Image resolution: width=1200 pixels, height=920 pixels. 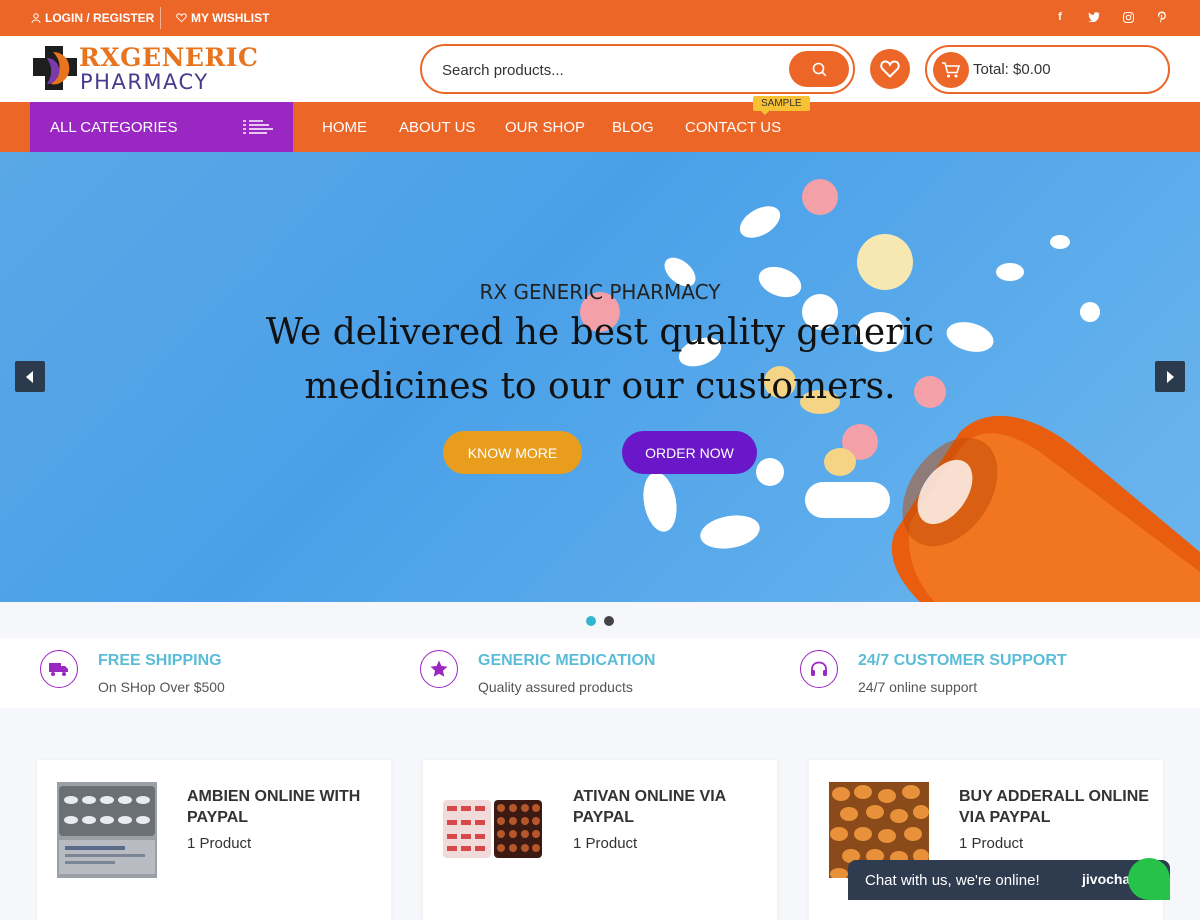 What do you see at coordinates (344, 127) in the screenshot?
I see `nav-home: HOME` at bounding box center [344, 127].